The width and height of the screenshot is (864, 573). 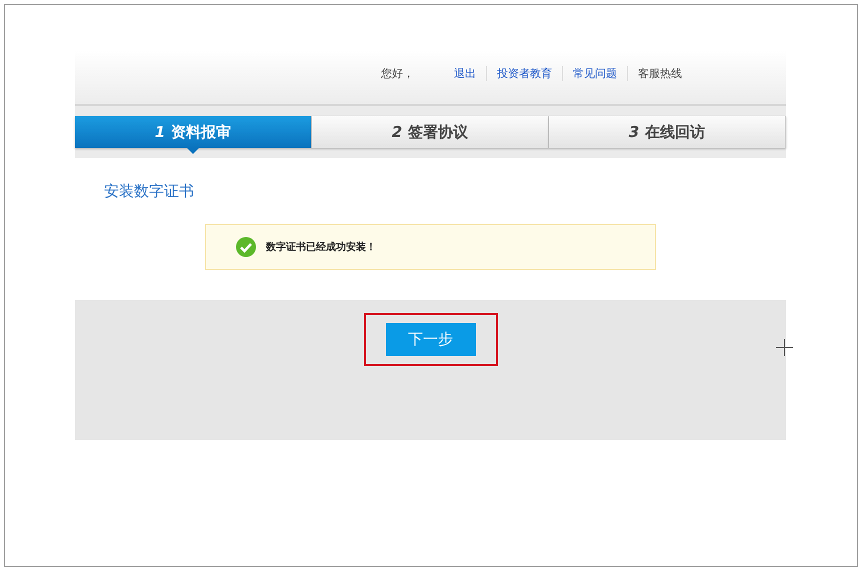 What do you see at coordinates (149, 191) in the screenshot?
I see `section-title: 安装数字证书` at bounding box center [149, 191].